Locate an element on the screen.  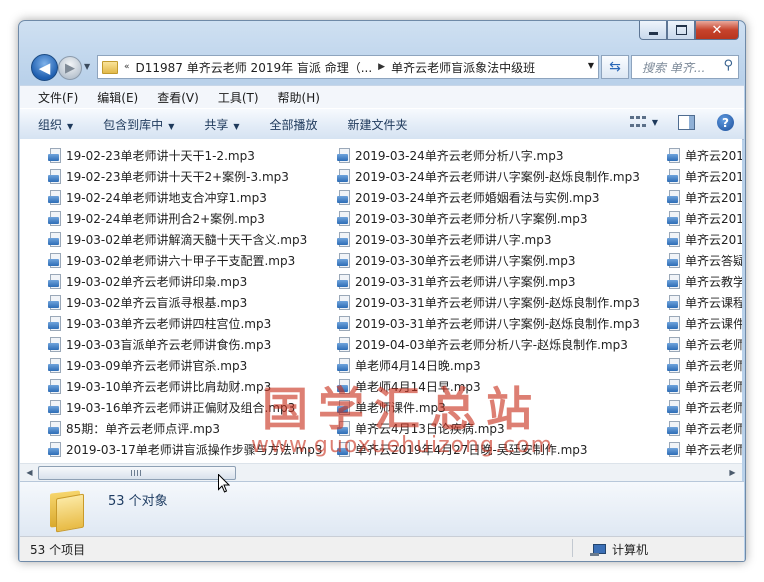
file-item: 2019-03-24单齐云老师分析八字.mp3 is located at coordinates (488, 155).